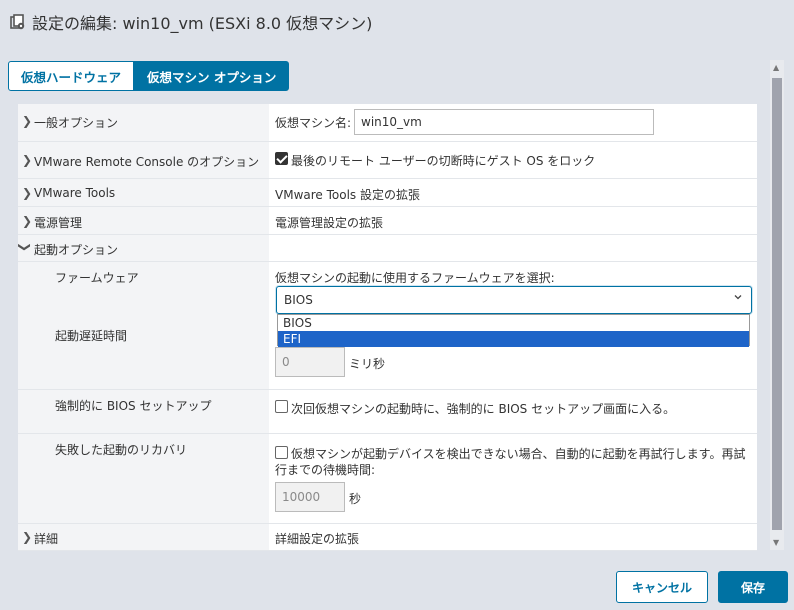 This screenshot has width=794, height=610. I want to click on dialog-title-bar: 設定の編集: win10_vm (ESXi 8.0 仮想マシン), so click(190, 22).